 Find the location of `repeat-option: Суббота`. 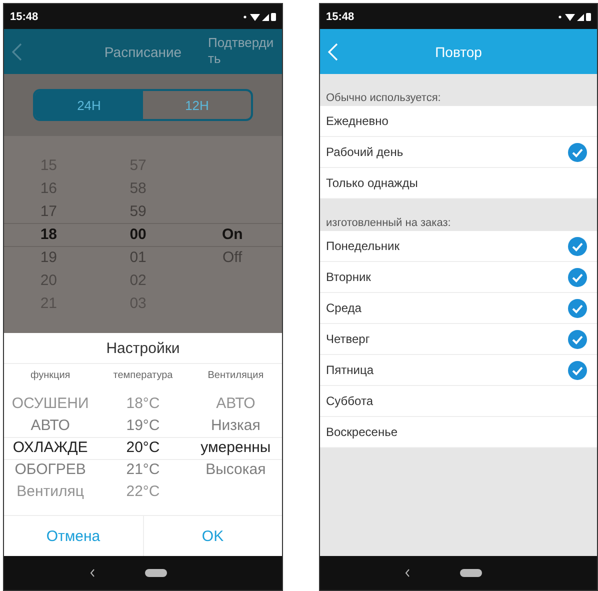

repeat-option: Суббота is located at coordinates (458, 401).